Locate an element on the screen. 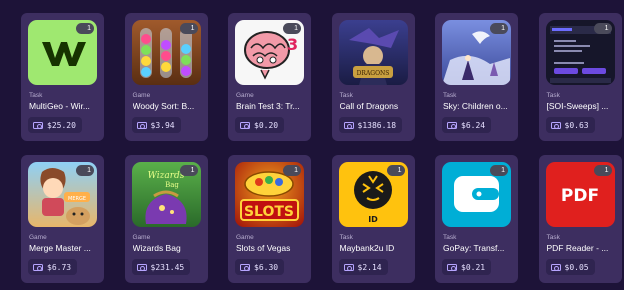  price-pill: $0.63 is located at coordinates (570, 125).